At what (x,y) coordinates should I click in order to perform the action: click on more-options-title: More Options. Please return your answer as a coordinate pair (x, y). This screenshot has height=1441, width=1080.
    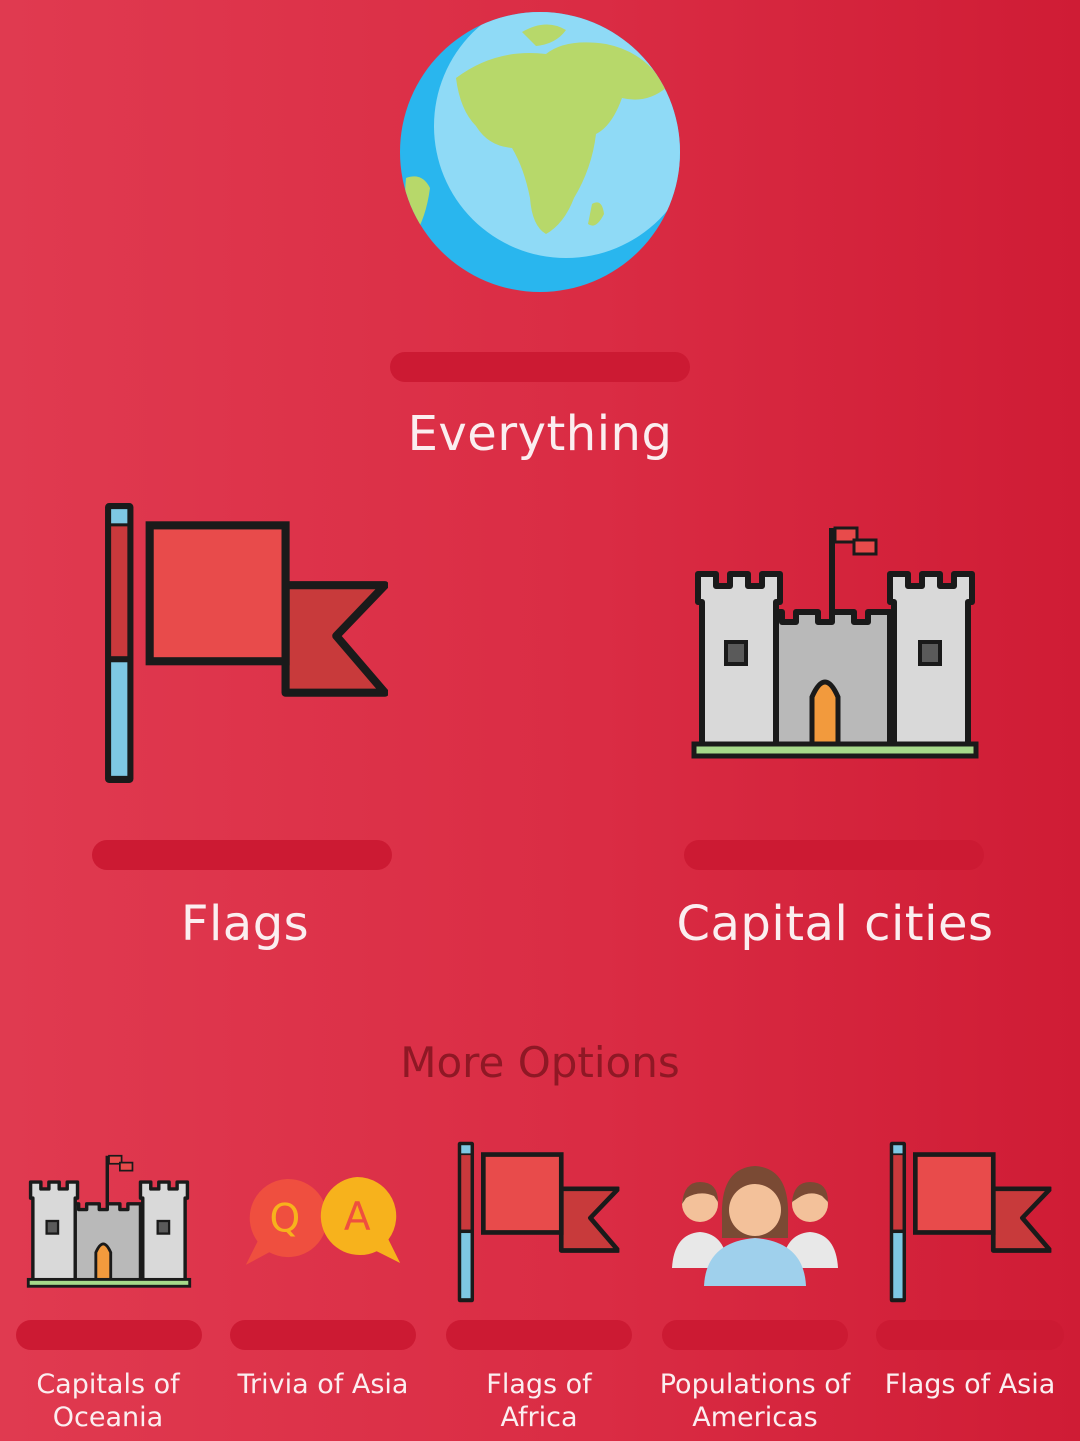
    Looking at the image, I should click on (540, 1062).